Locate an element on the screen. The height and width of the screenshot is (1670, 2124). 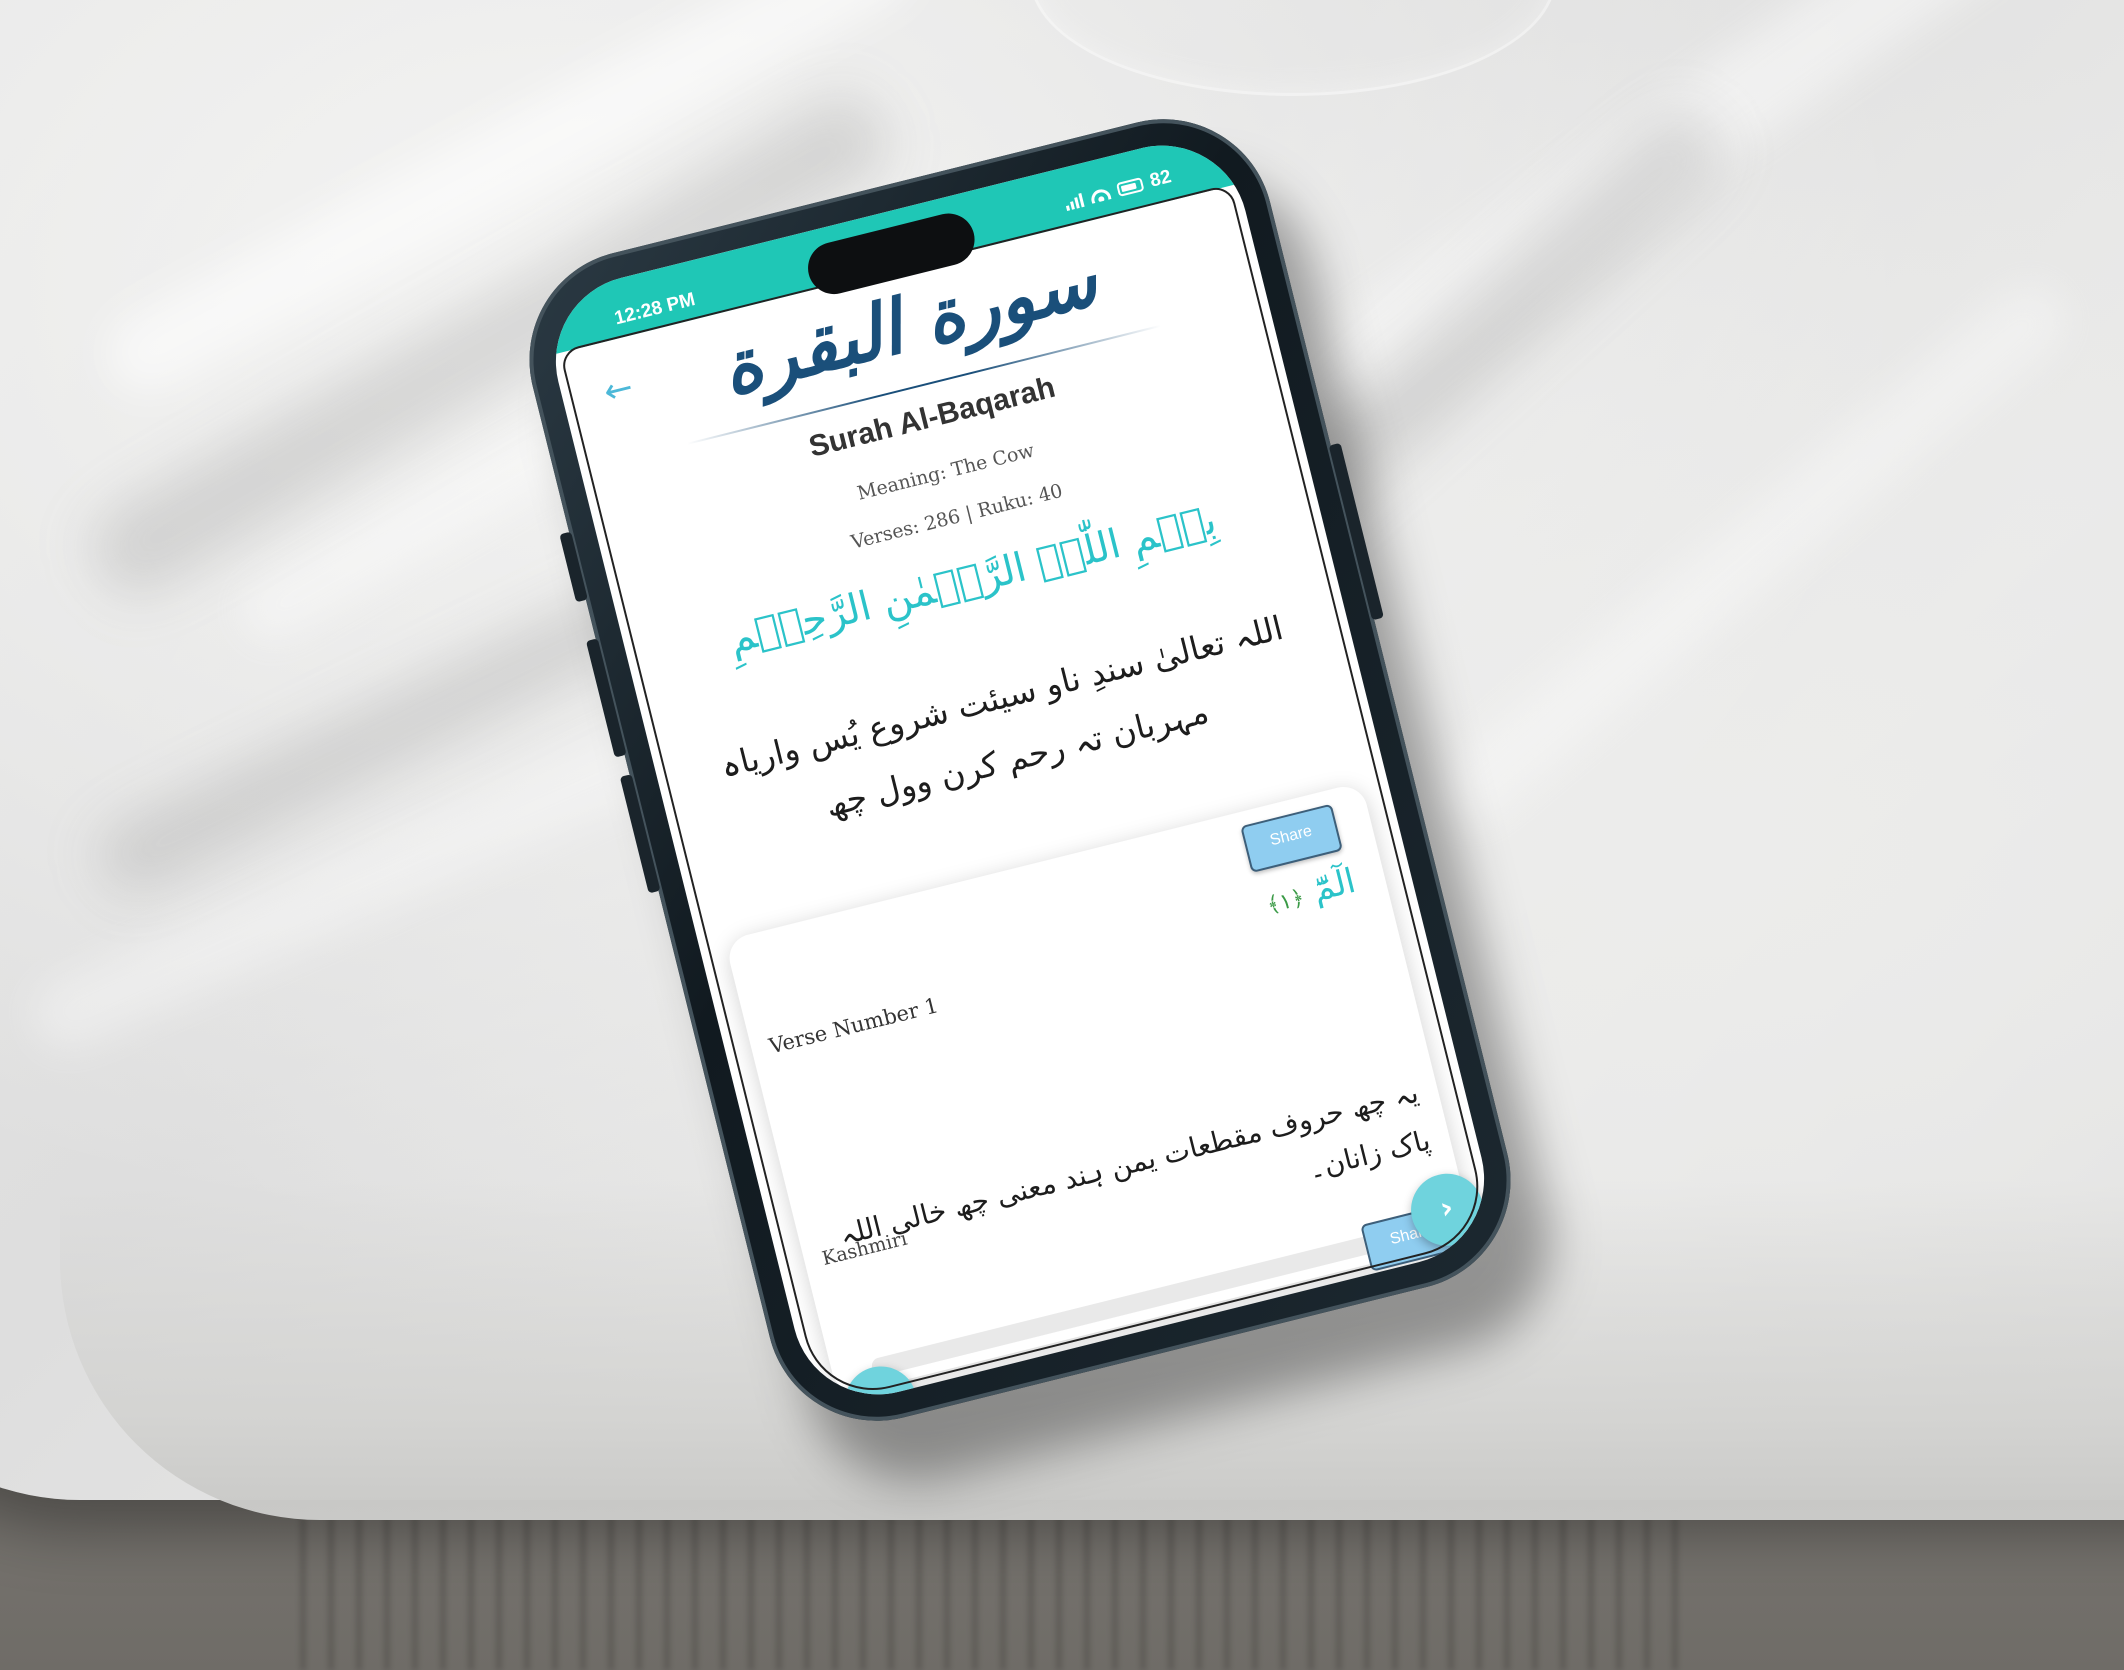
wifi-icon is located at coordinates (1100, 194).